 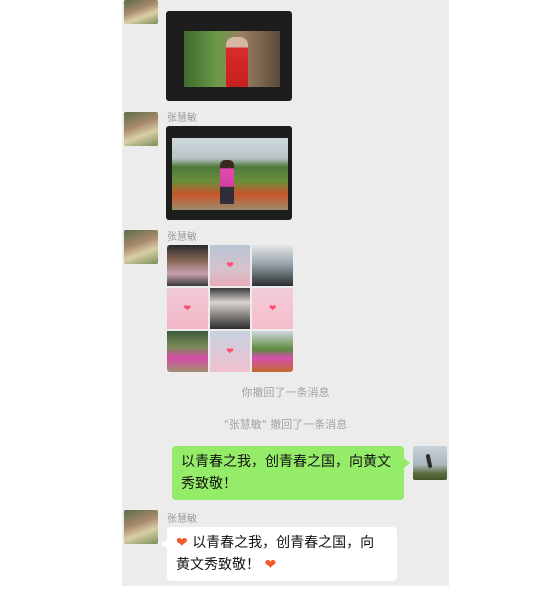 I want to click on photo-grid: ❤ ❤ ❤ ❤, so click(x=230, y=308).